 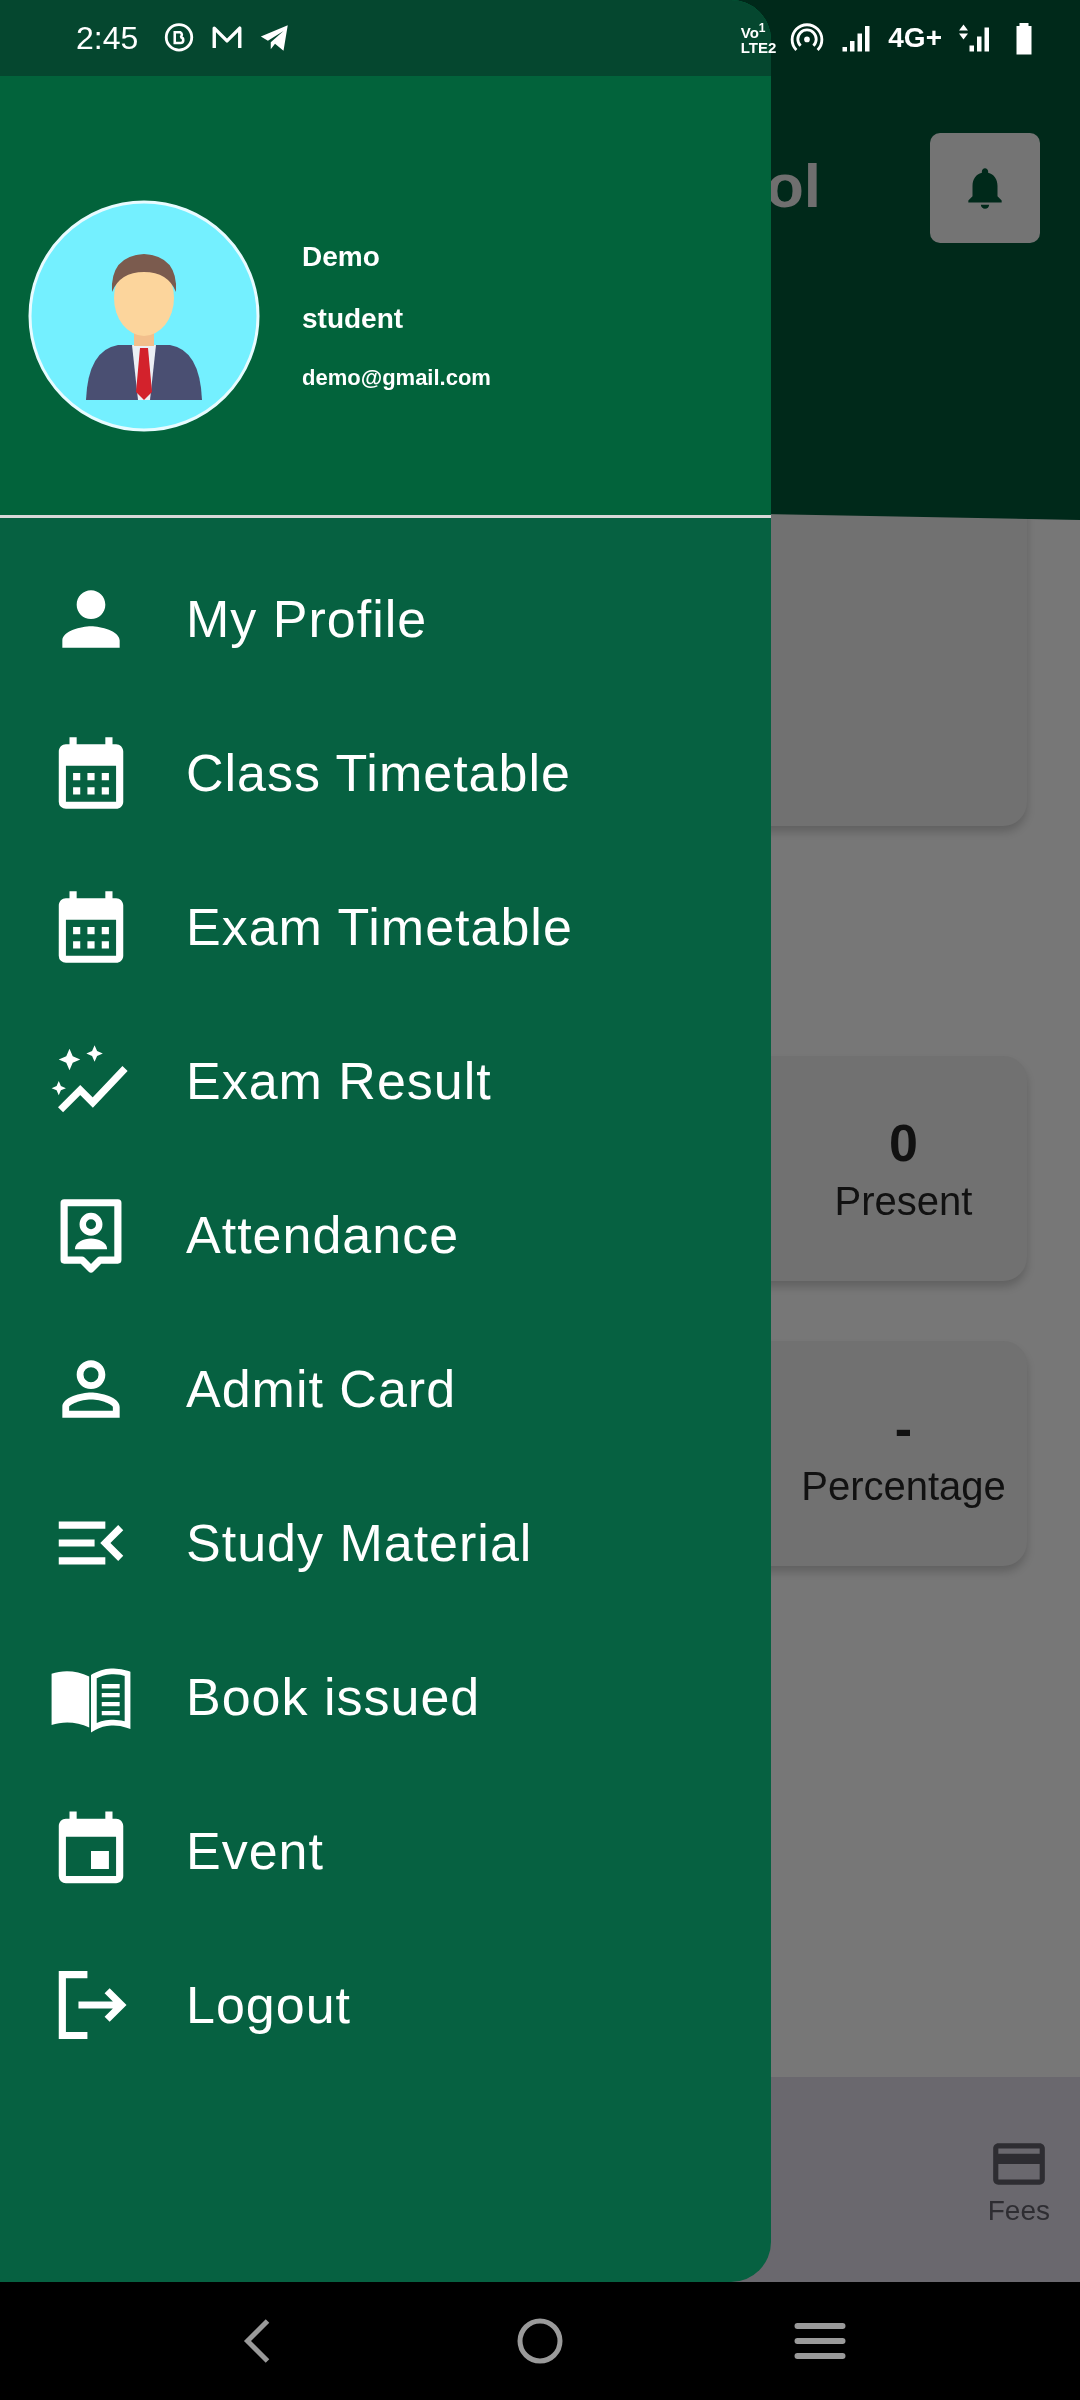 I want to click on user-name: Demo, so click(x=341, y=256).